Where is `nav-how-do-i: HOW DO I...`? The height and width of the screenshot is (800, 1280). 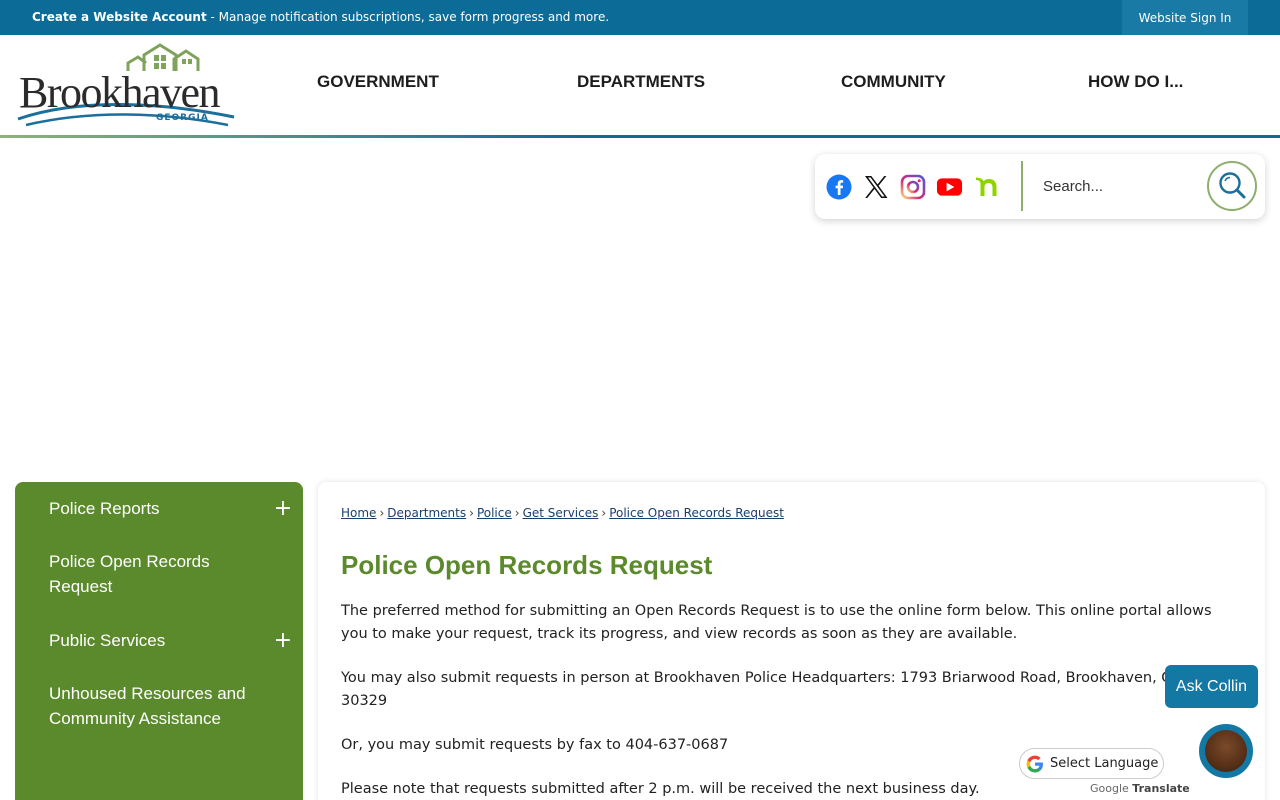 nav-how-do-i: HOW DO I... is located at coordinates (1135, 82).